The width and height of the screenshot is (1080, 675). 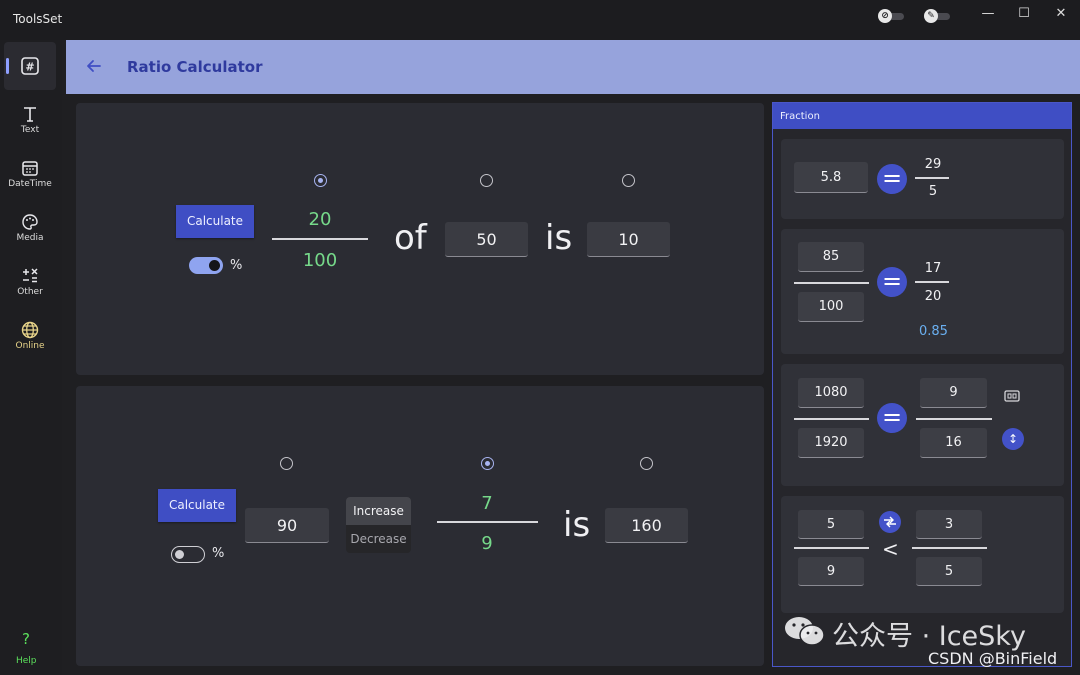 I want to click on ratio-numerator: 20, so click(x=320, y=219).